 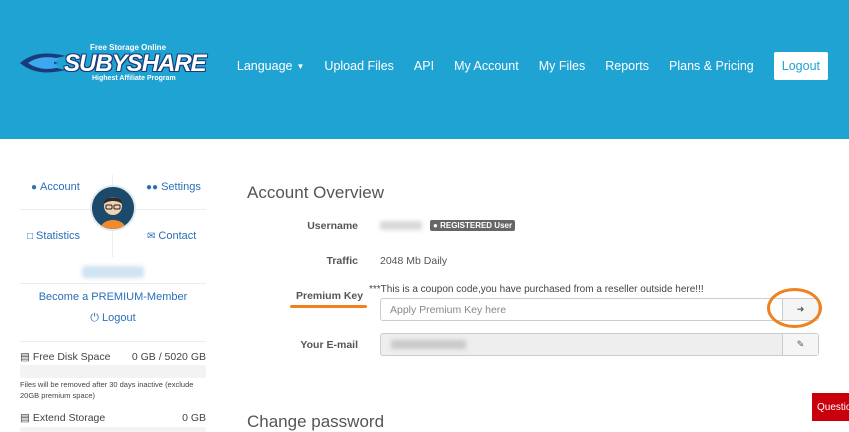 I want to click on sidebar-link-account-label: Account, so click(x=60, y=187).